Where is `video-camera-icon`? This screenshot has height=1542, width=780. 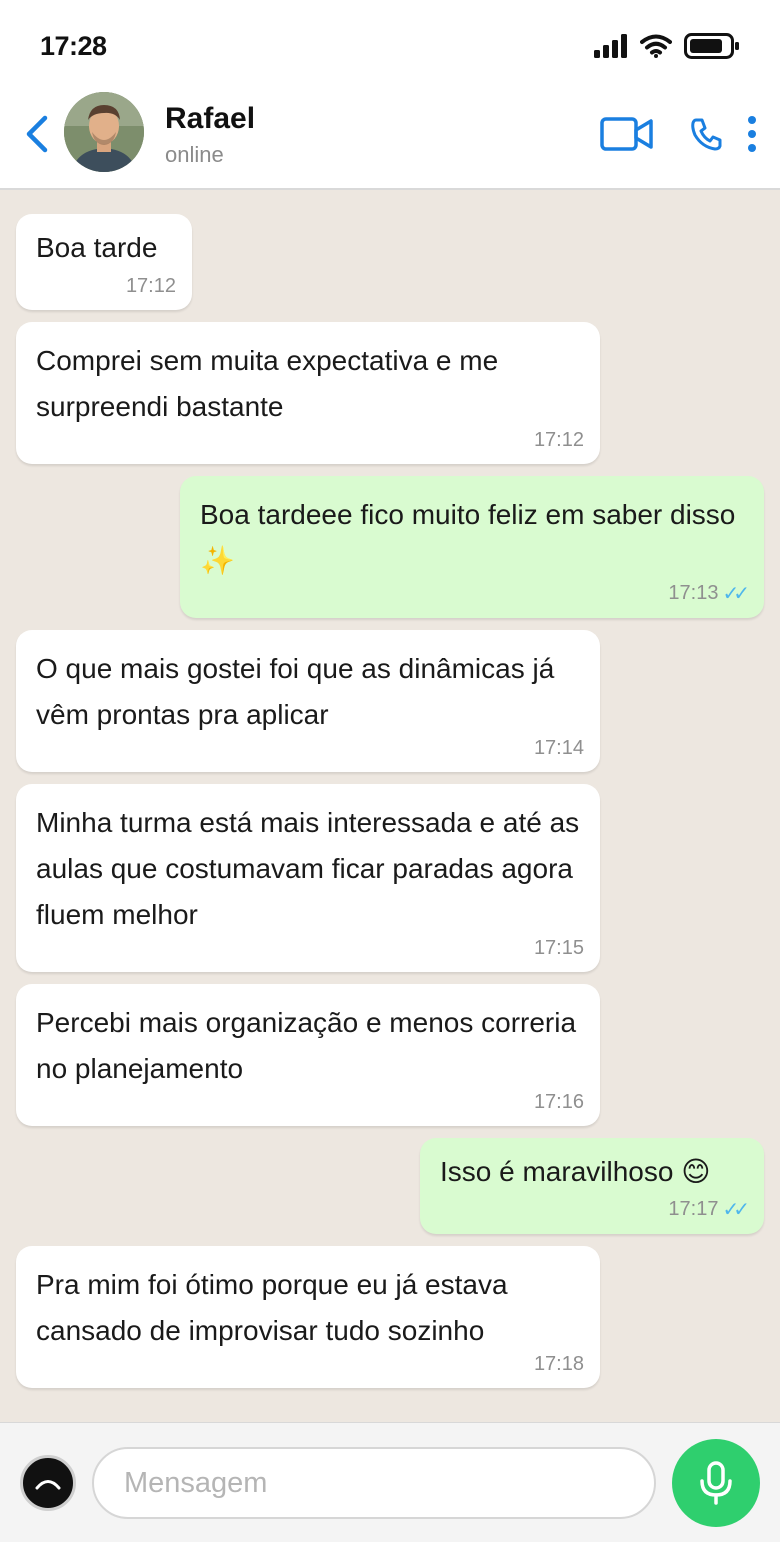
video-camera-icon is located at coordinates (626, 134).